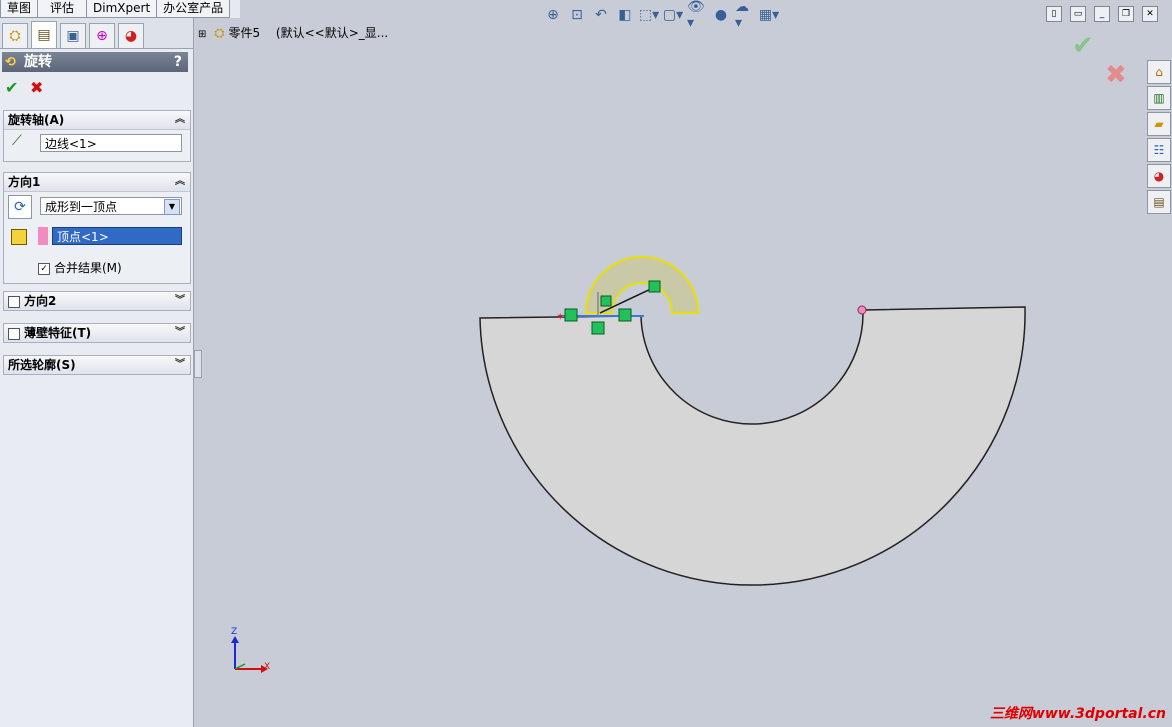 The height and width of the screenshot is (727, 1172). I want to click on triad-x-label: X, so click(267, 667).